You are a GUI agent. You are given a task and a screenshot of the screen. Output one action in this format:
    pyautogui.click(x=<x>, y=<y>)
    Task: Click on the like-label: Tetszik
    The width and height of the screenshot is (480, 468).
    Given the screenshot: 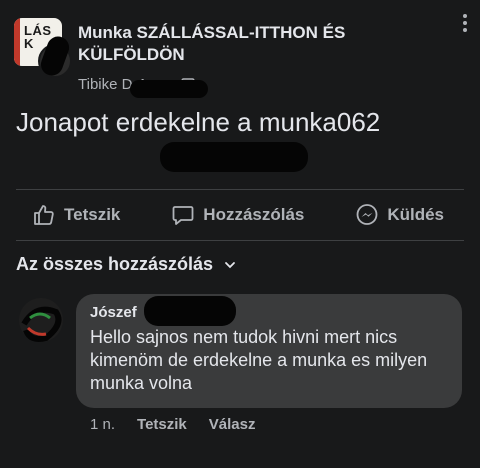 What is the action you would take?
    pyautogui.click(x=92, y=214)
    